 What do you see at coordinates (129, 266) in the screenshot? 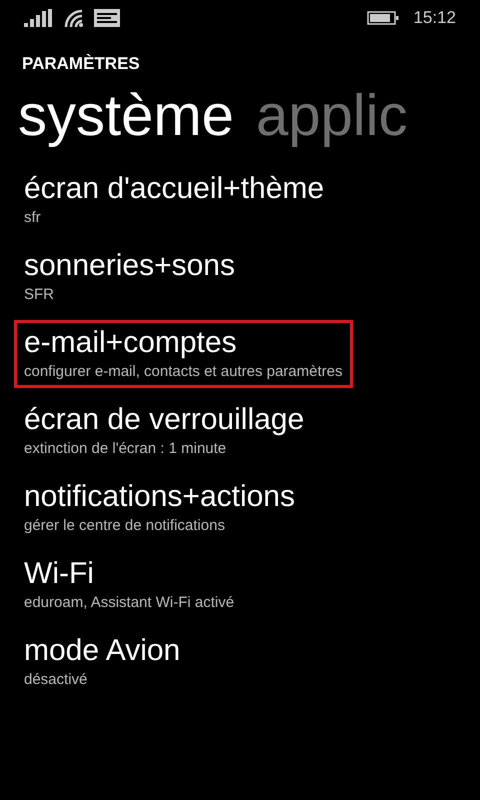
I see `item-title: sonneries+sons` at bounding box center [129, 266].